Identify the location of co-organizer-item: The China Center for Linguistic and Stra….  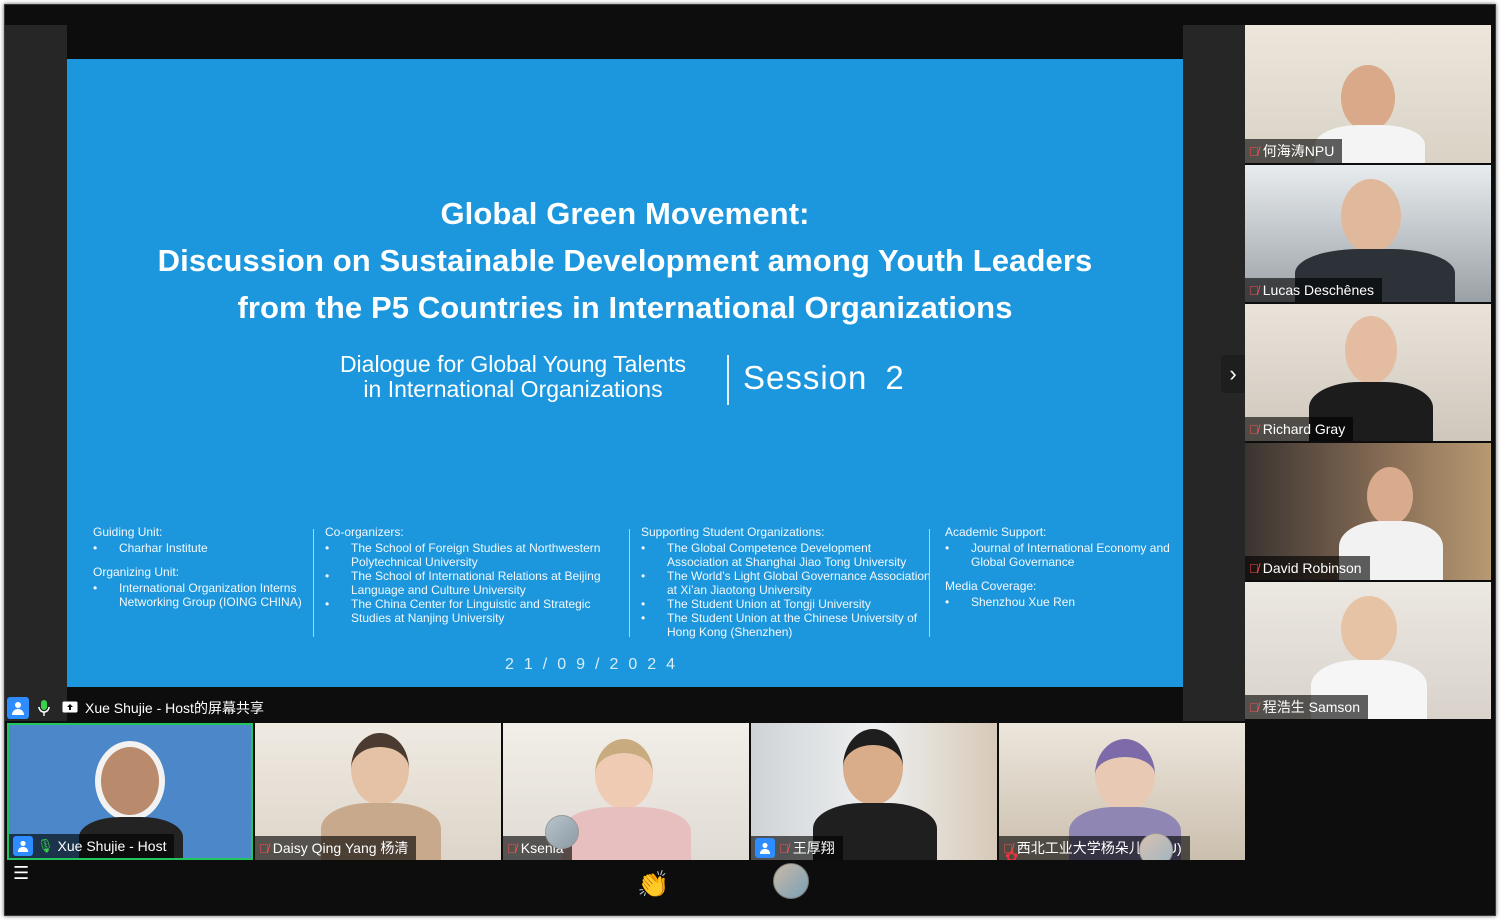
(470, 611).